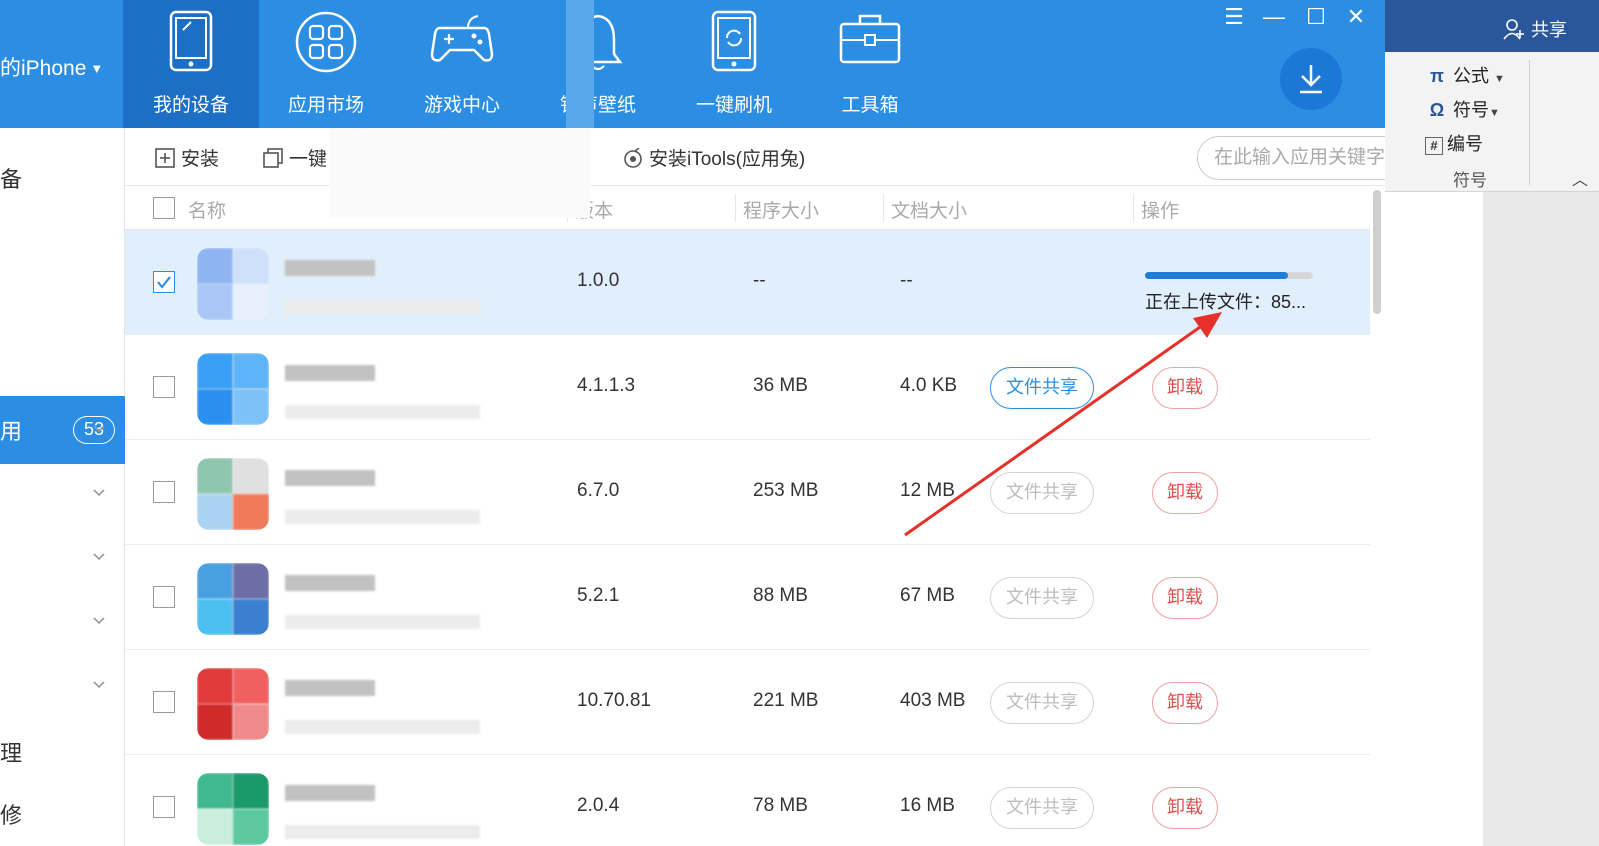 Image resolution: width=1599 pixels, height=846 pixels. What do you see at coordinates (1470, 180) in the screenshot?
I see `ribbon-group-label: 符号` at bounding box center [1470, 180].